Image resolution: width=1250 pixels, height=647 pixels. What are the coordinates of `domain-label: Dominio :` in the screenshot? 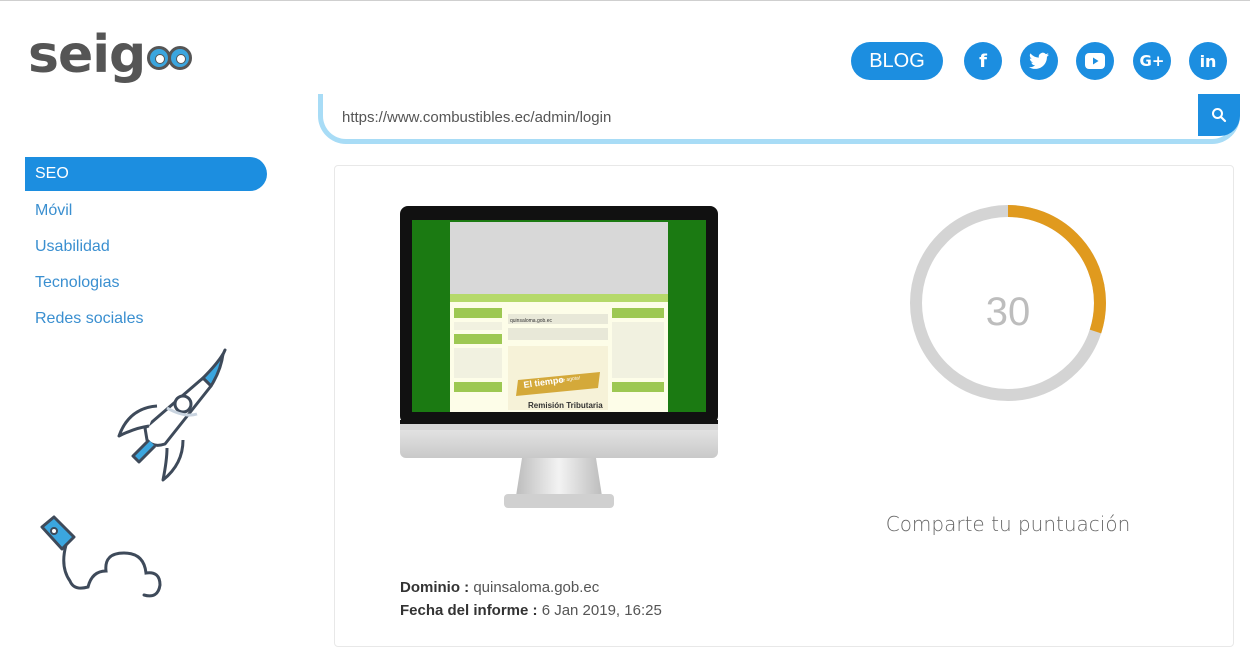 It's located at (435, 587).